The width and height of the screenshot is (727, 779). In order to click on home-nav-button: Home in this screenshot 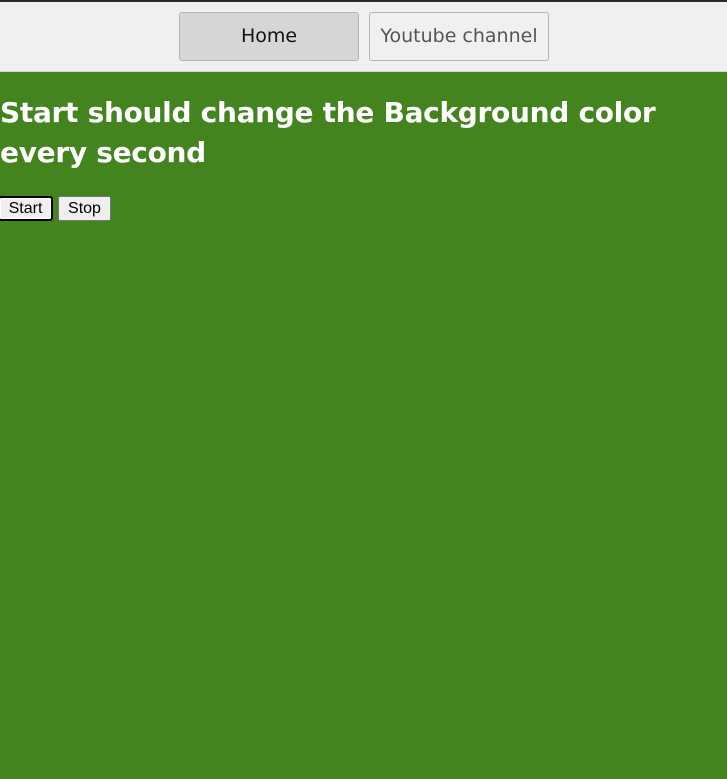, I will do `click(269, 36)`.